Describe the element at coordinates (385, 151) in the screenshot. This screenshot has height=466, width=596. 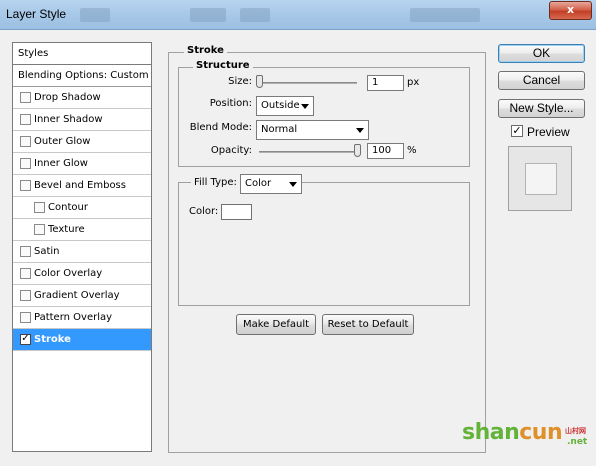
I see `opacity-input: 100` at that location.